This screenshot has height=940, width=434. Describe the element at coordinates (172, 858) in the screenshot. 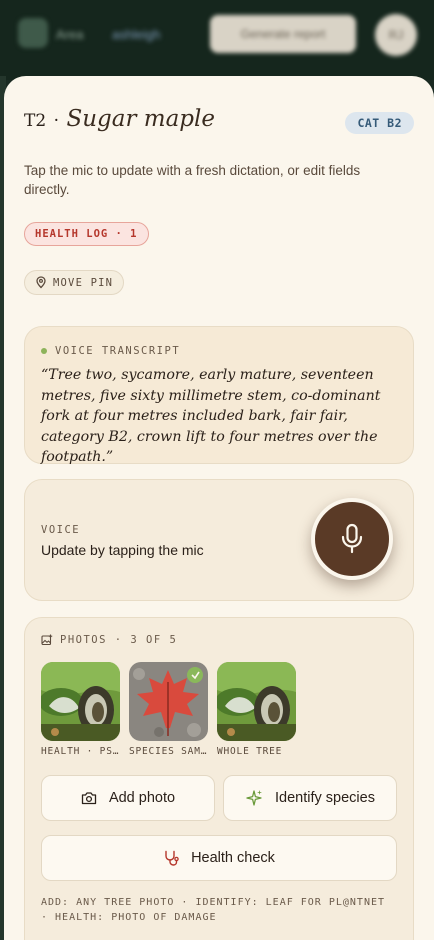

I see `stethoscope-icon` at that location.